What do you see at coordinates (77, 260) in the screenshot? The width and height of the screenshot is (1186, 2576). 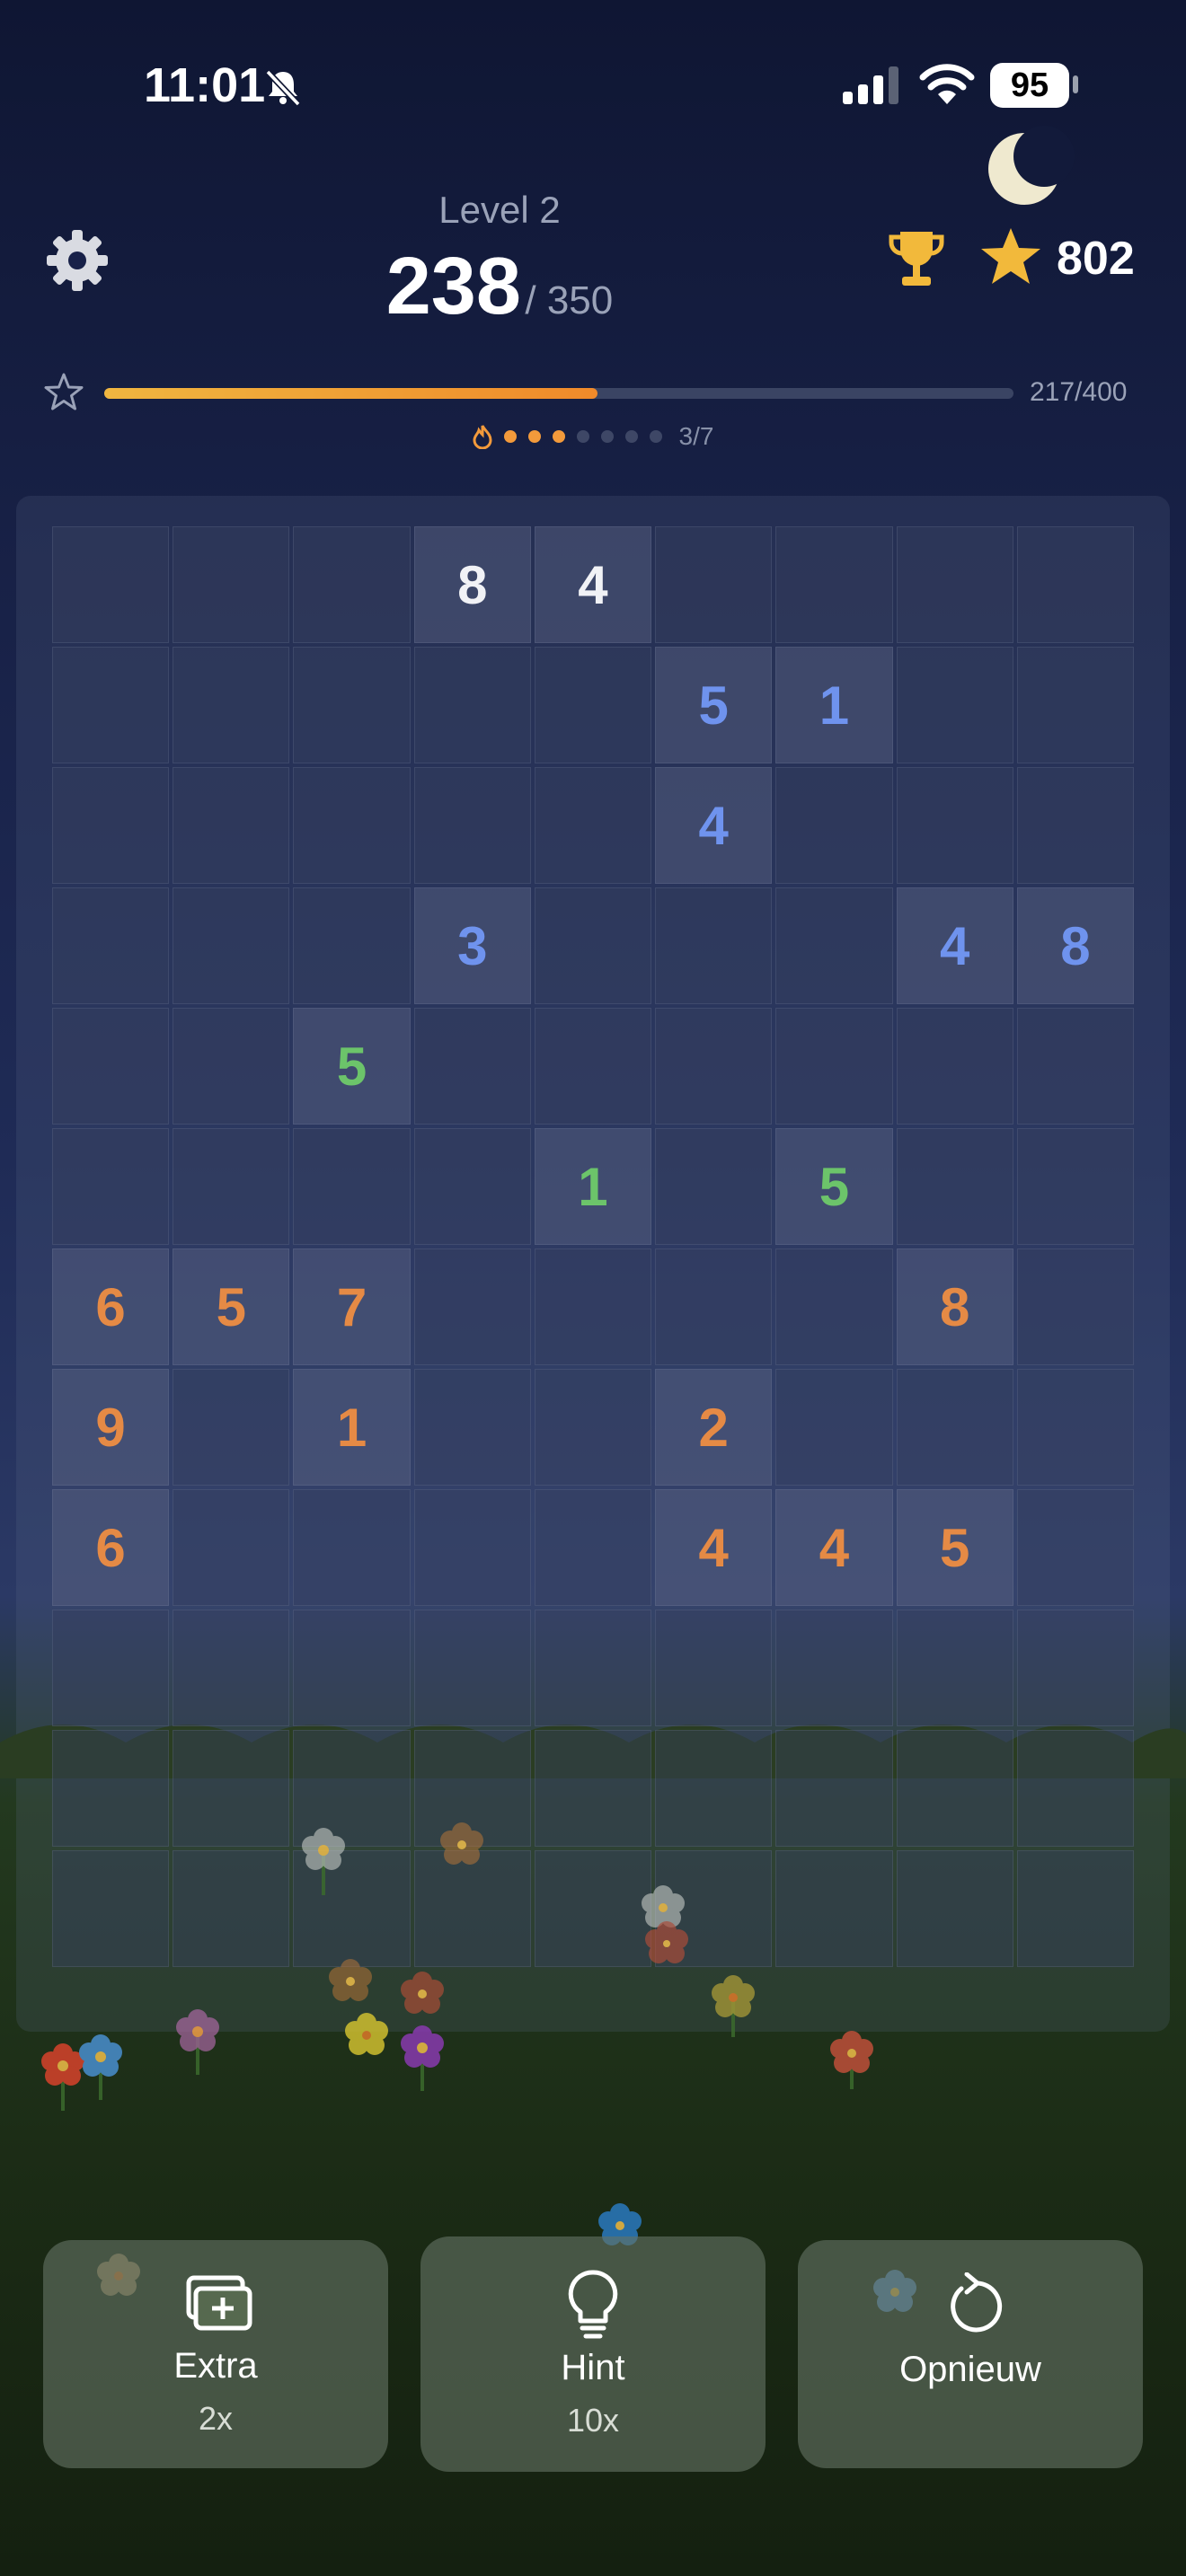 I see `gear-icon` at bounding box center [77, 260].